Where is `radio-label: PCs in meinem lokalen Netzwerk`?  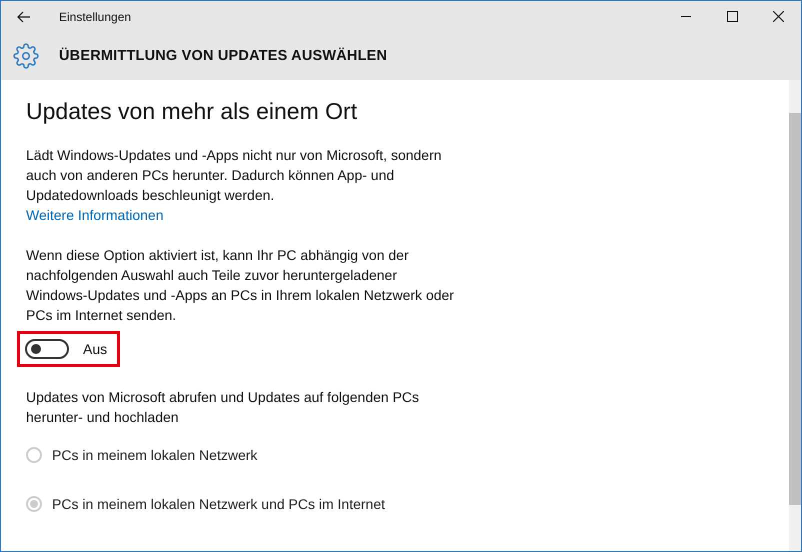
radio-label: PCs in meinem lokalen Netzwerk is located at coordinates (155, 455).